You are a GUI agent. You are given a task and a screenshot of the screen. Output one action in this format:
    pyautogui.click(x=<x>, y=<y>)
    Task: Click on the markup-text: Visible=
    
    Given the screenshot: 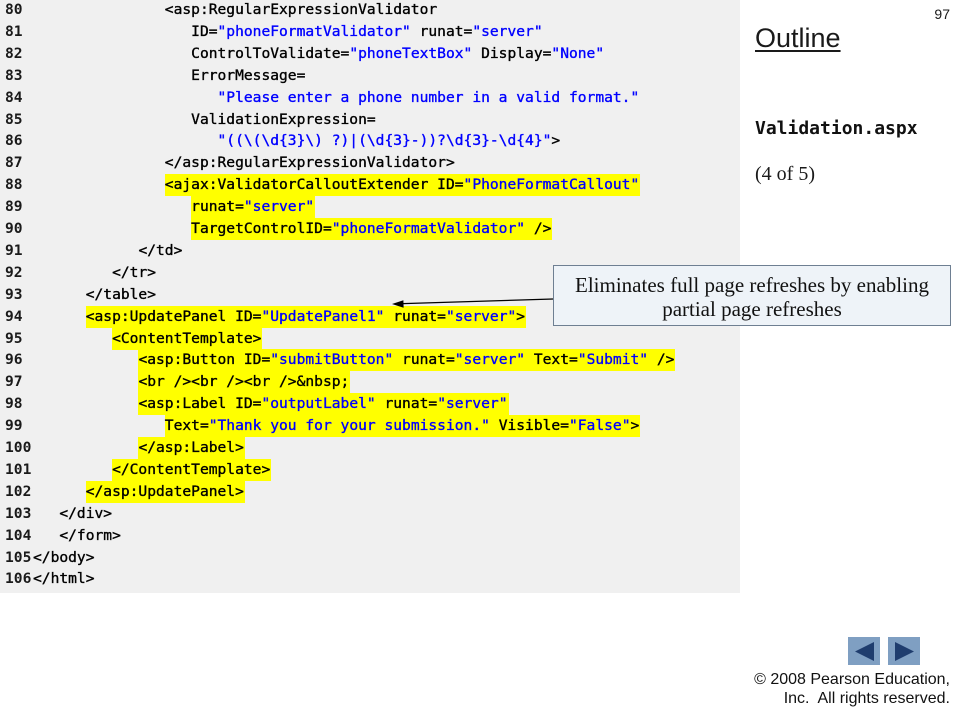 What is the action you would take?
    pyautogui.click(x=529, y=426)
    